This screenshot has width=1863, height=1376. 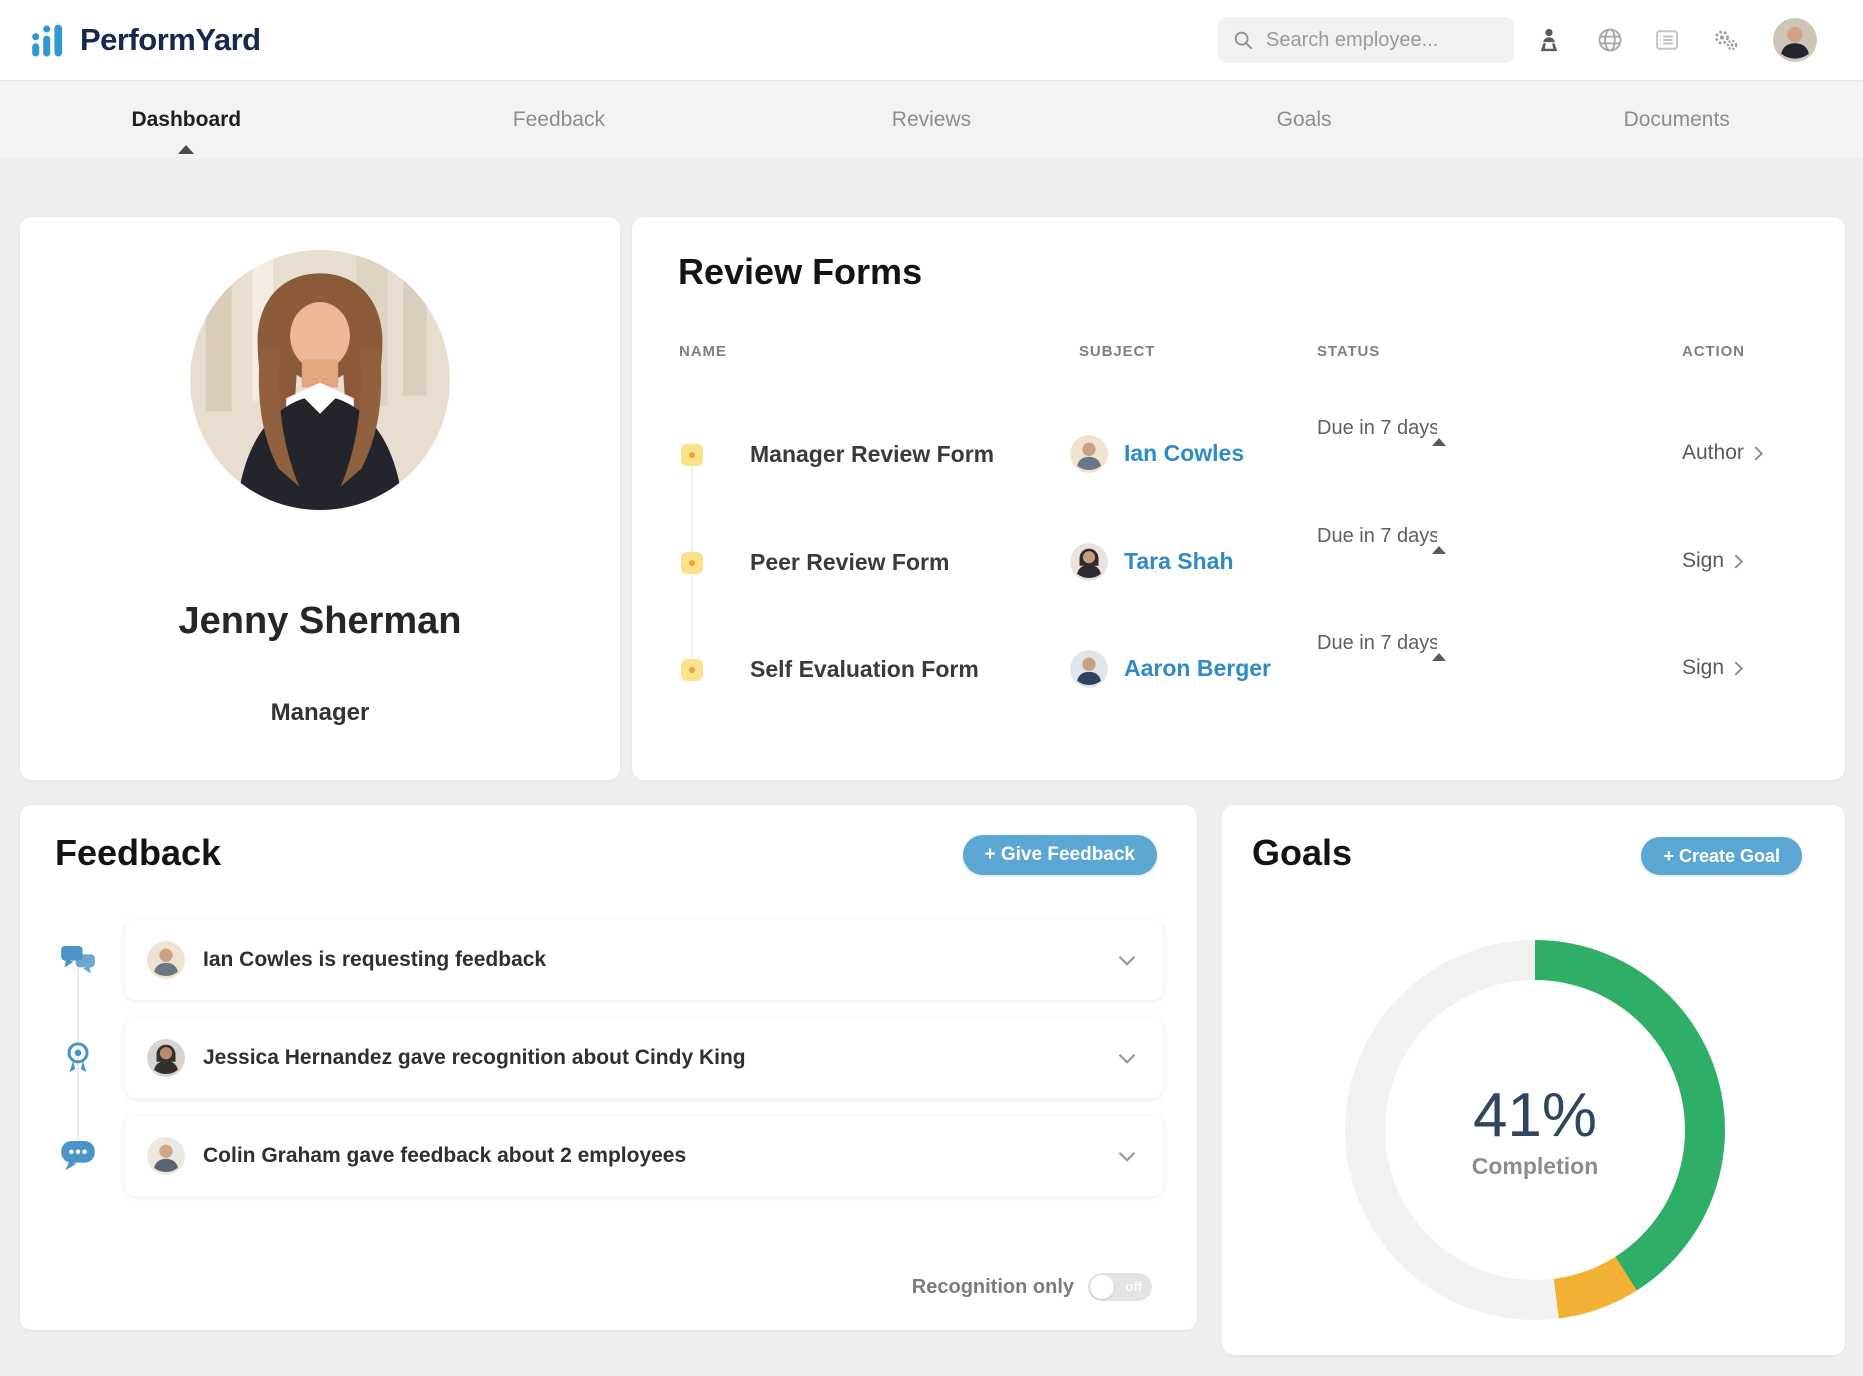 What do you see at coordinates (320, 621) in the screenshot?
I see `profile-name: Jenny Sherman` at bounding box center [320, 621].